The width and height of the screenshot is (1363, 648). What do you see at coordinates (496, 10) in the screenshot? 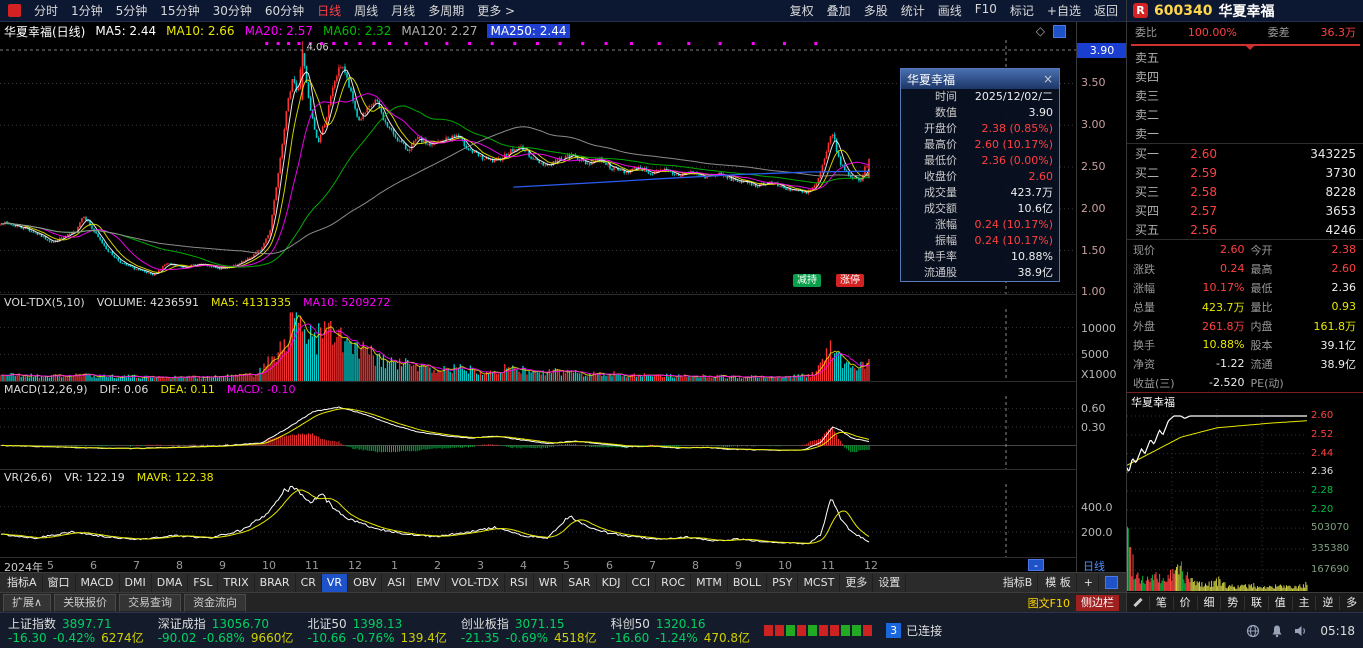
I see `menu-item-更多 >: 更多 >` at bounding box center [496, 10].